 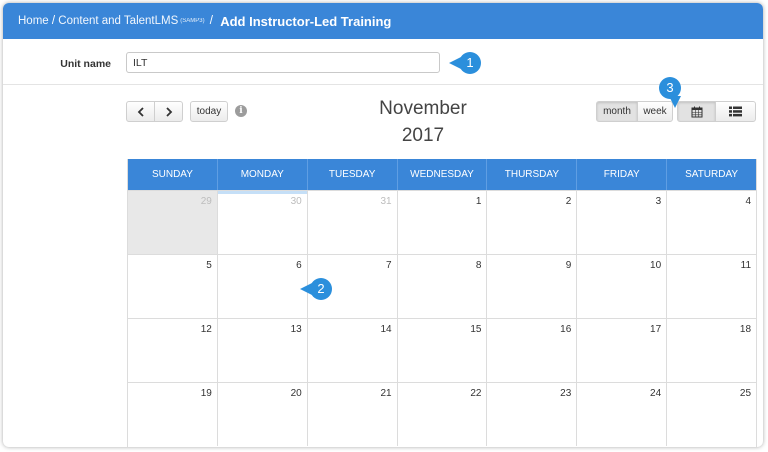 I want to click on calendar-day: 30, so click(x=262, y=222).